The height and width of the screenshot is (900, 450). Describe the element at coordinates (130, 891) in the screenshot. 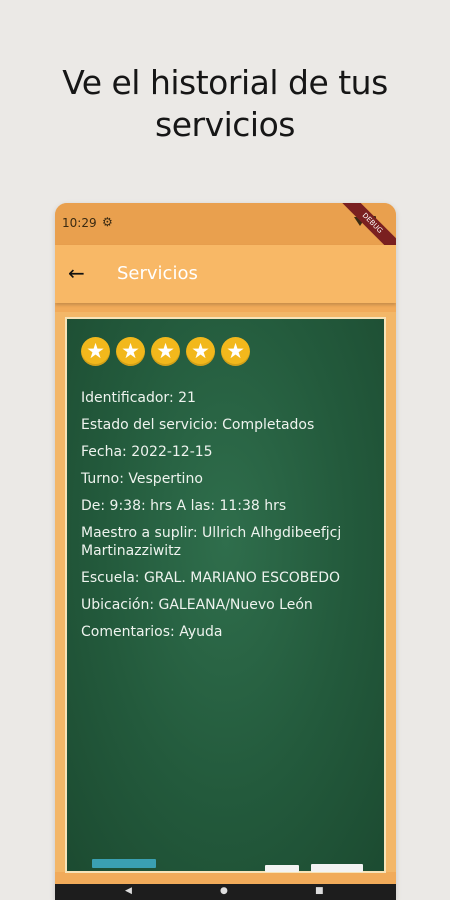

I see `nav-back-icon: ◀` at that location.